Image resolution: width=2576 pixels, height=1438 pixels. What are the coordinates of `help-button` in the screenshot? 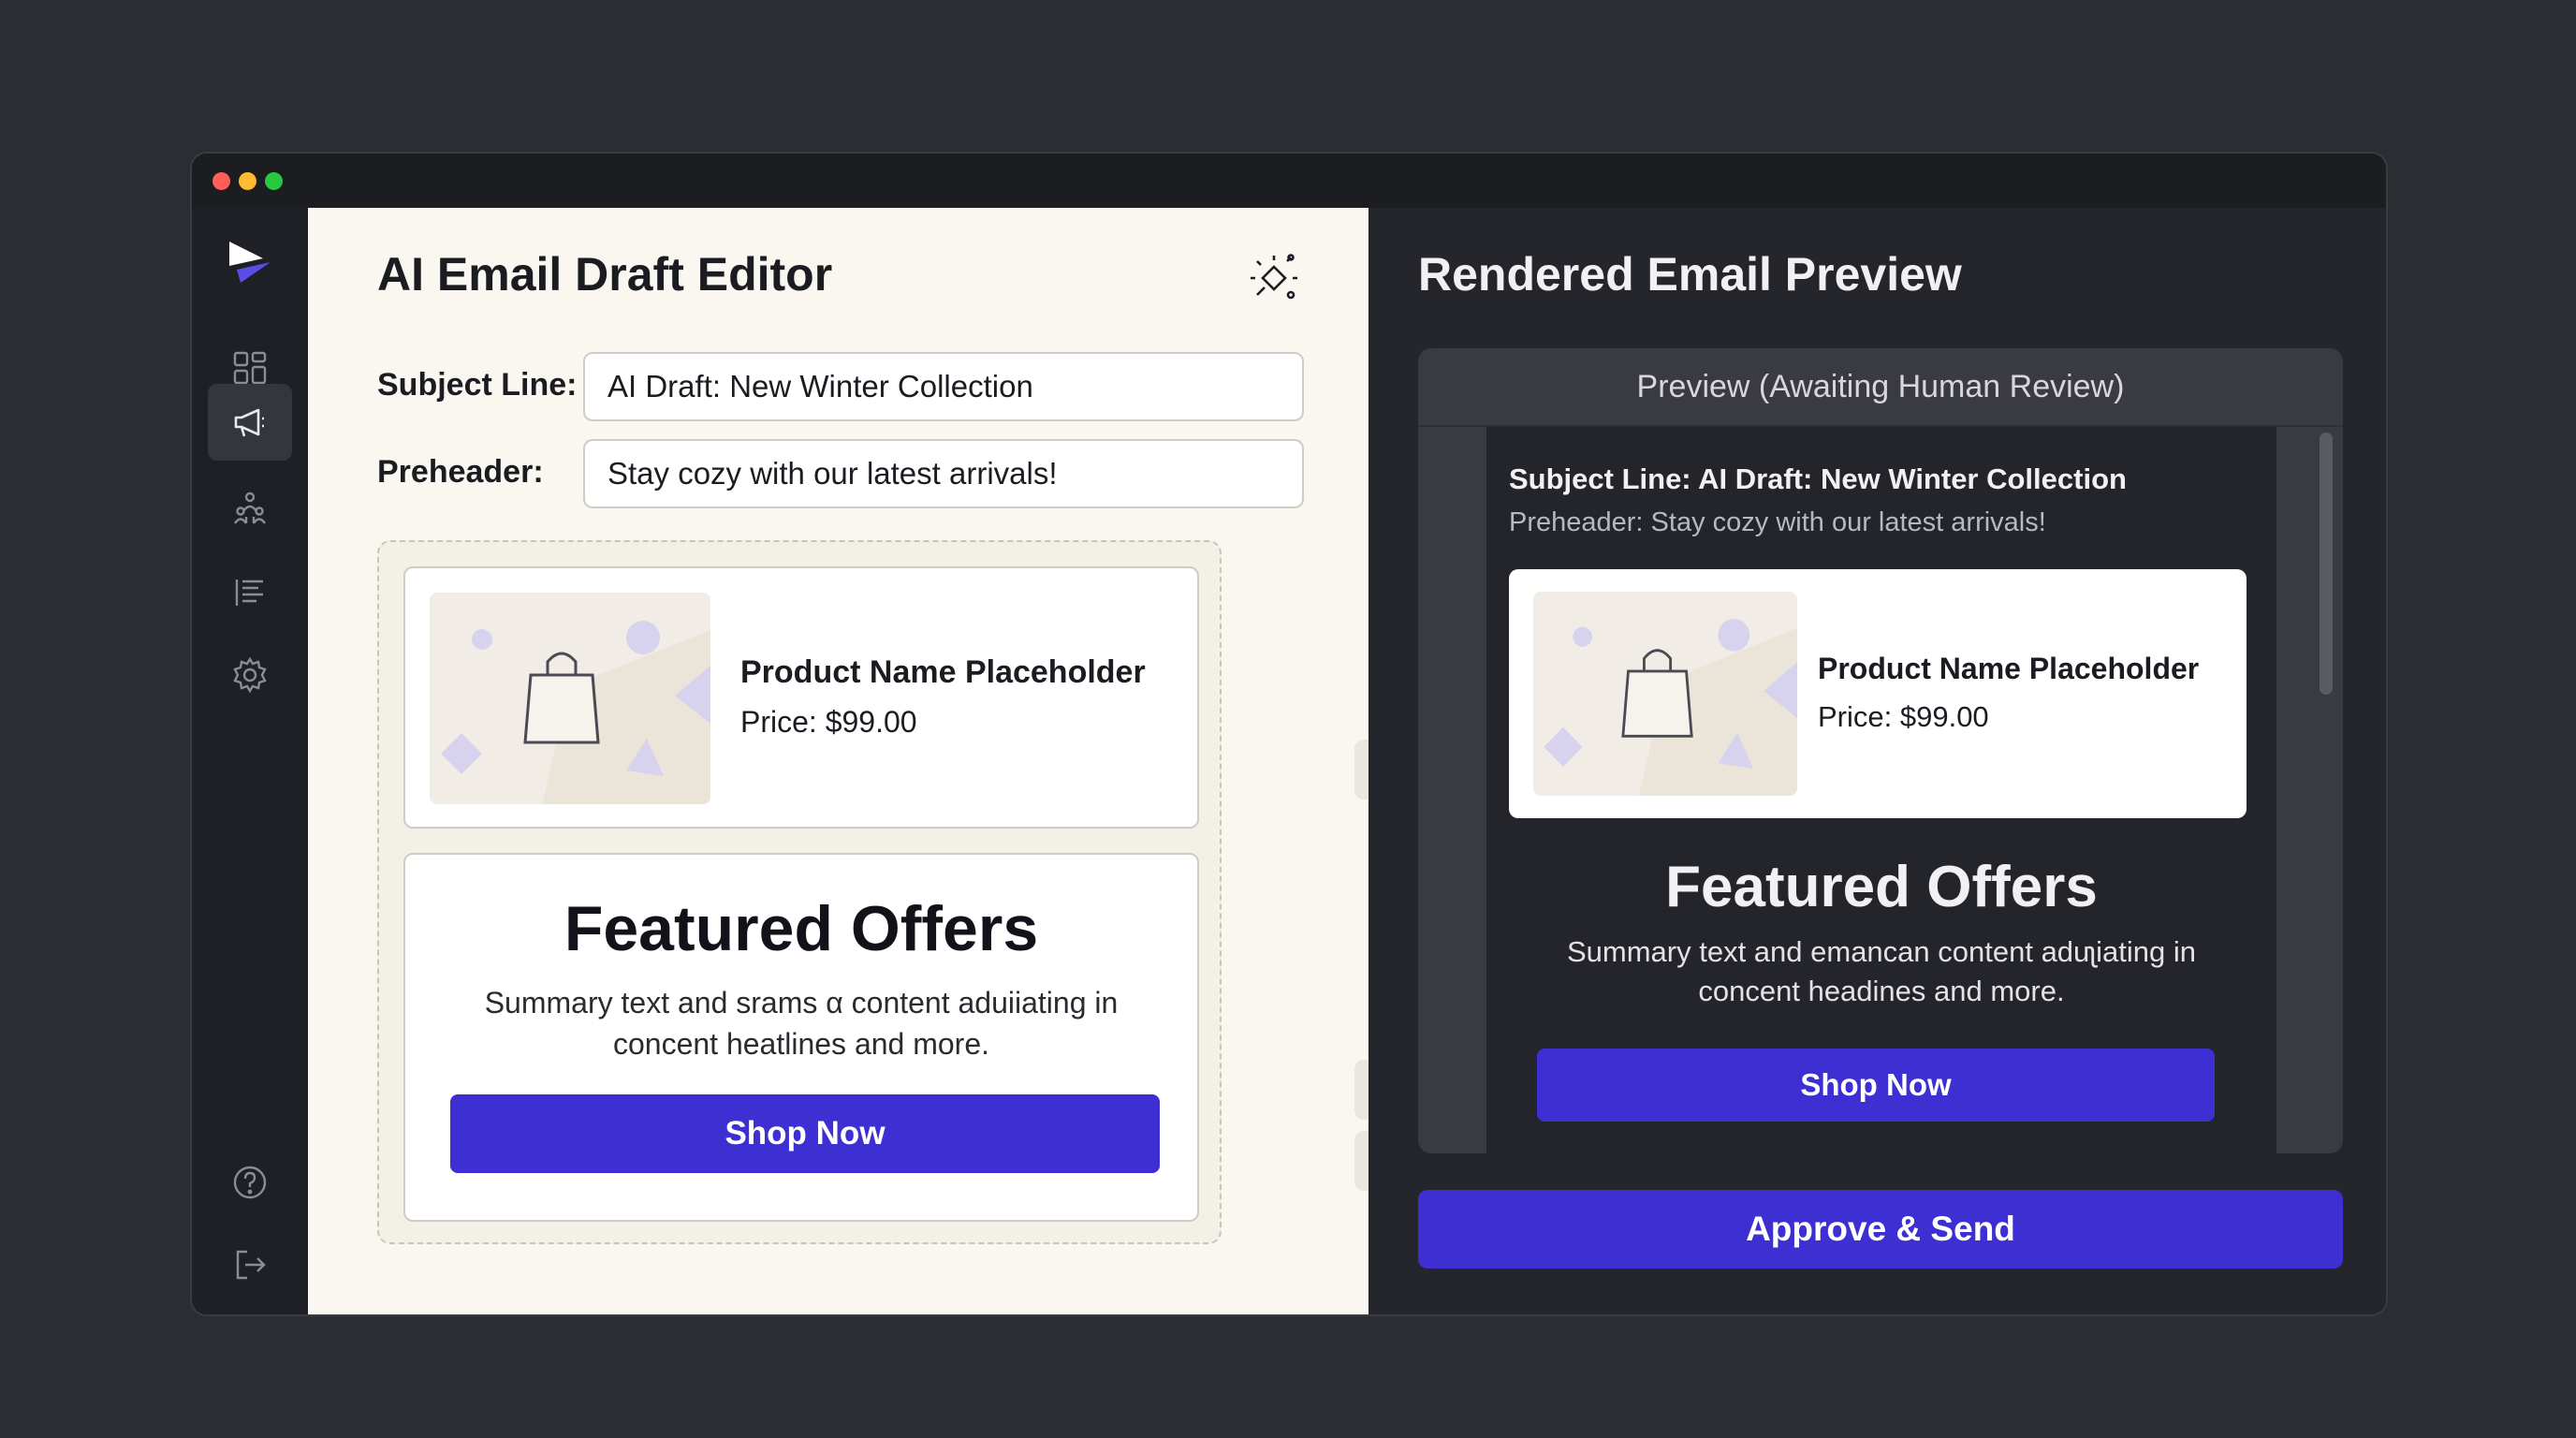 It's located at (250, 1182).